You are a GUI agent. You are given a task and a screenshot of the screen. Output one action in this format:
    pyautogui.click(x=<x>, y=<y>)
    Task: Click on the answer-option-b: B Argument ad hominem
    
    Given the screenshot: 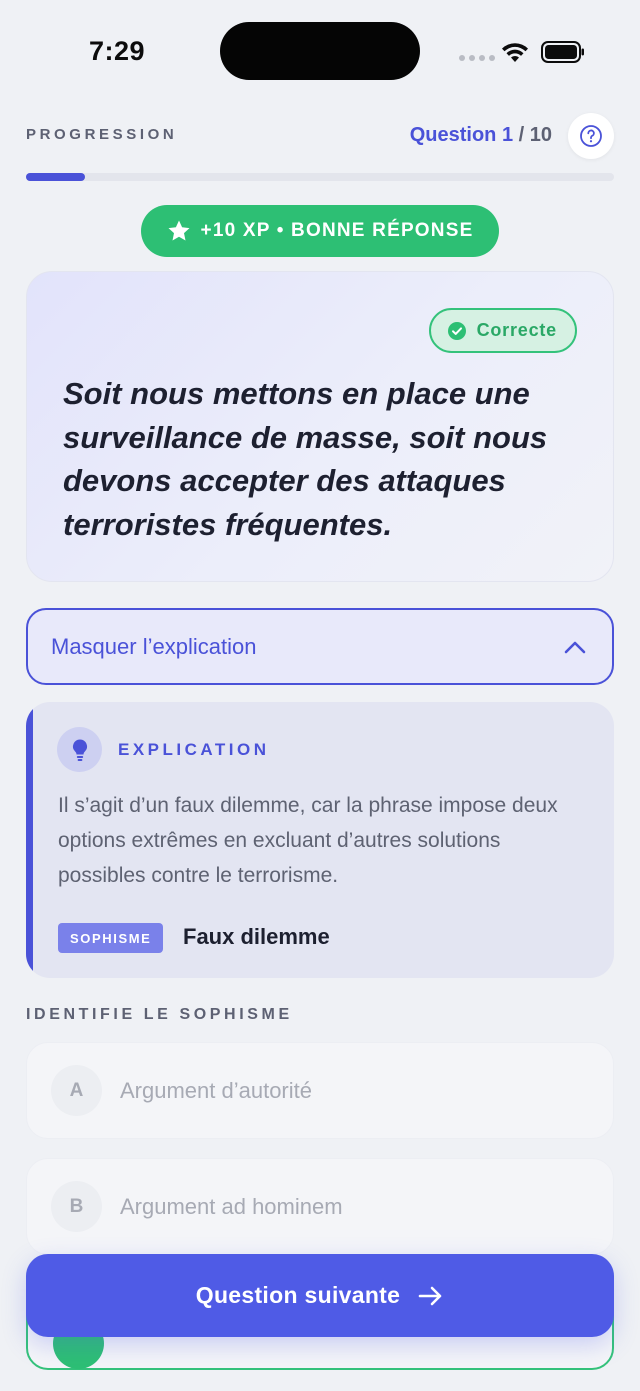 What is the action you would take?
    pyautogui.click(x=320, y=1206)
    